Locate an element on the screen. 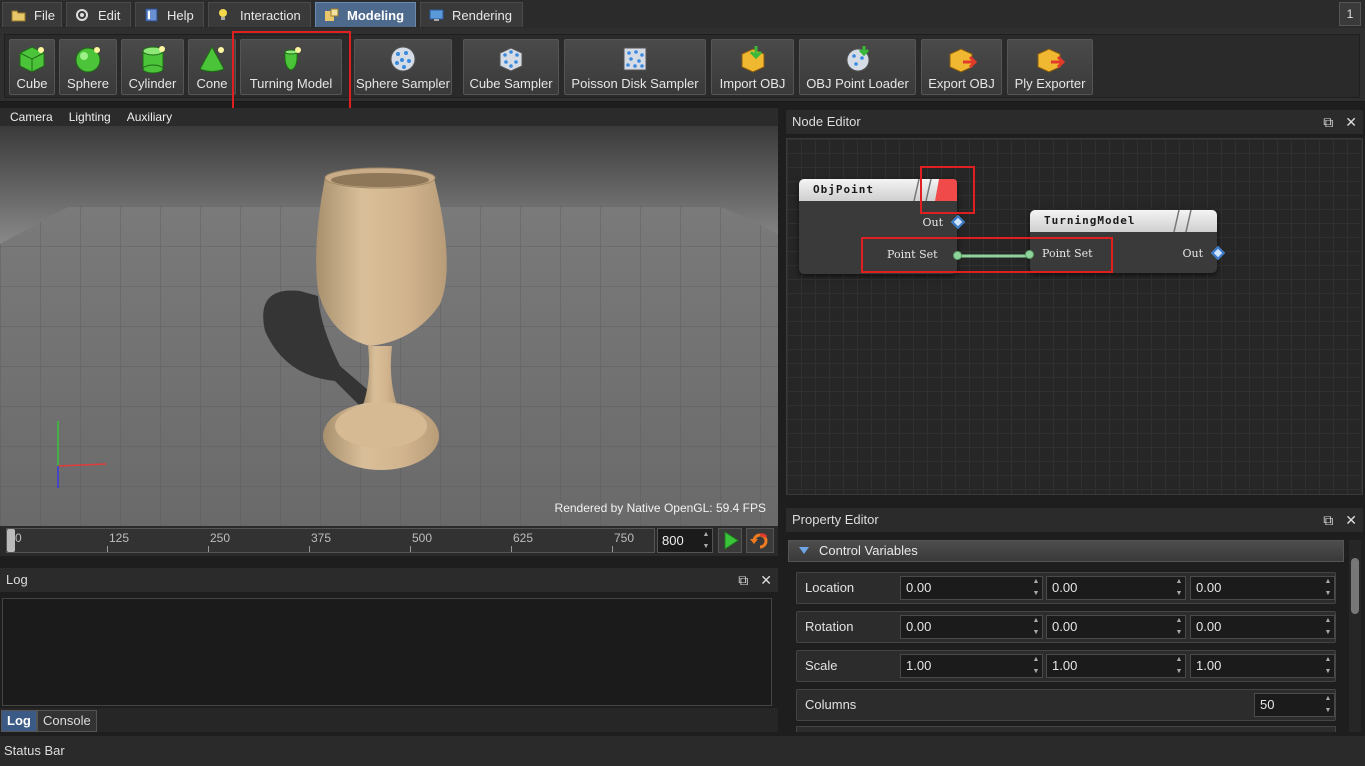 This screenshot has height=766, width=1365. book-icon is located at coordinates (151, 15).